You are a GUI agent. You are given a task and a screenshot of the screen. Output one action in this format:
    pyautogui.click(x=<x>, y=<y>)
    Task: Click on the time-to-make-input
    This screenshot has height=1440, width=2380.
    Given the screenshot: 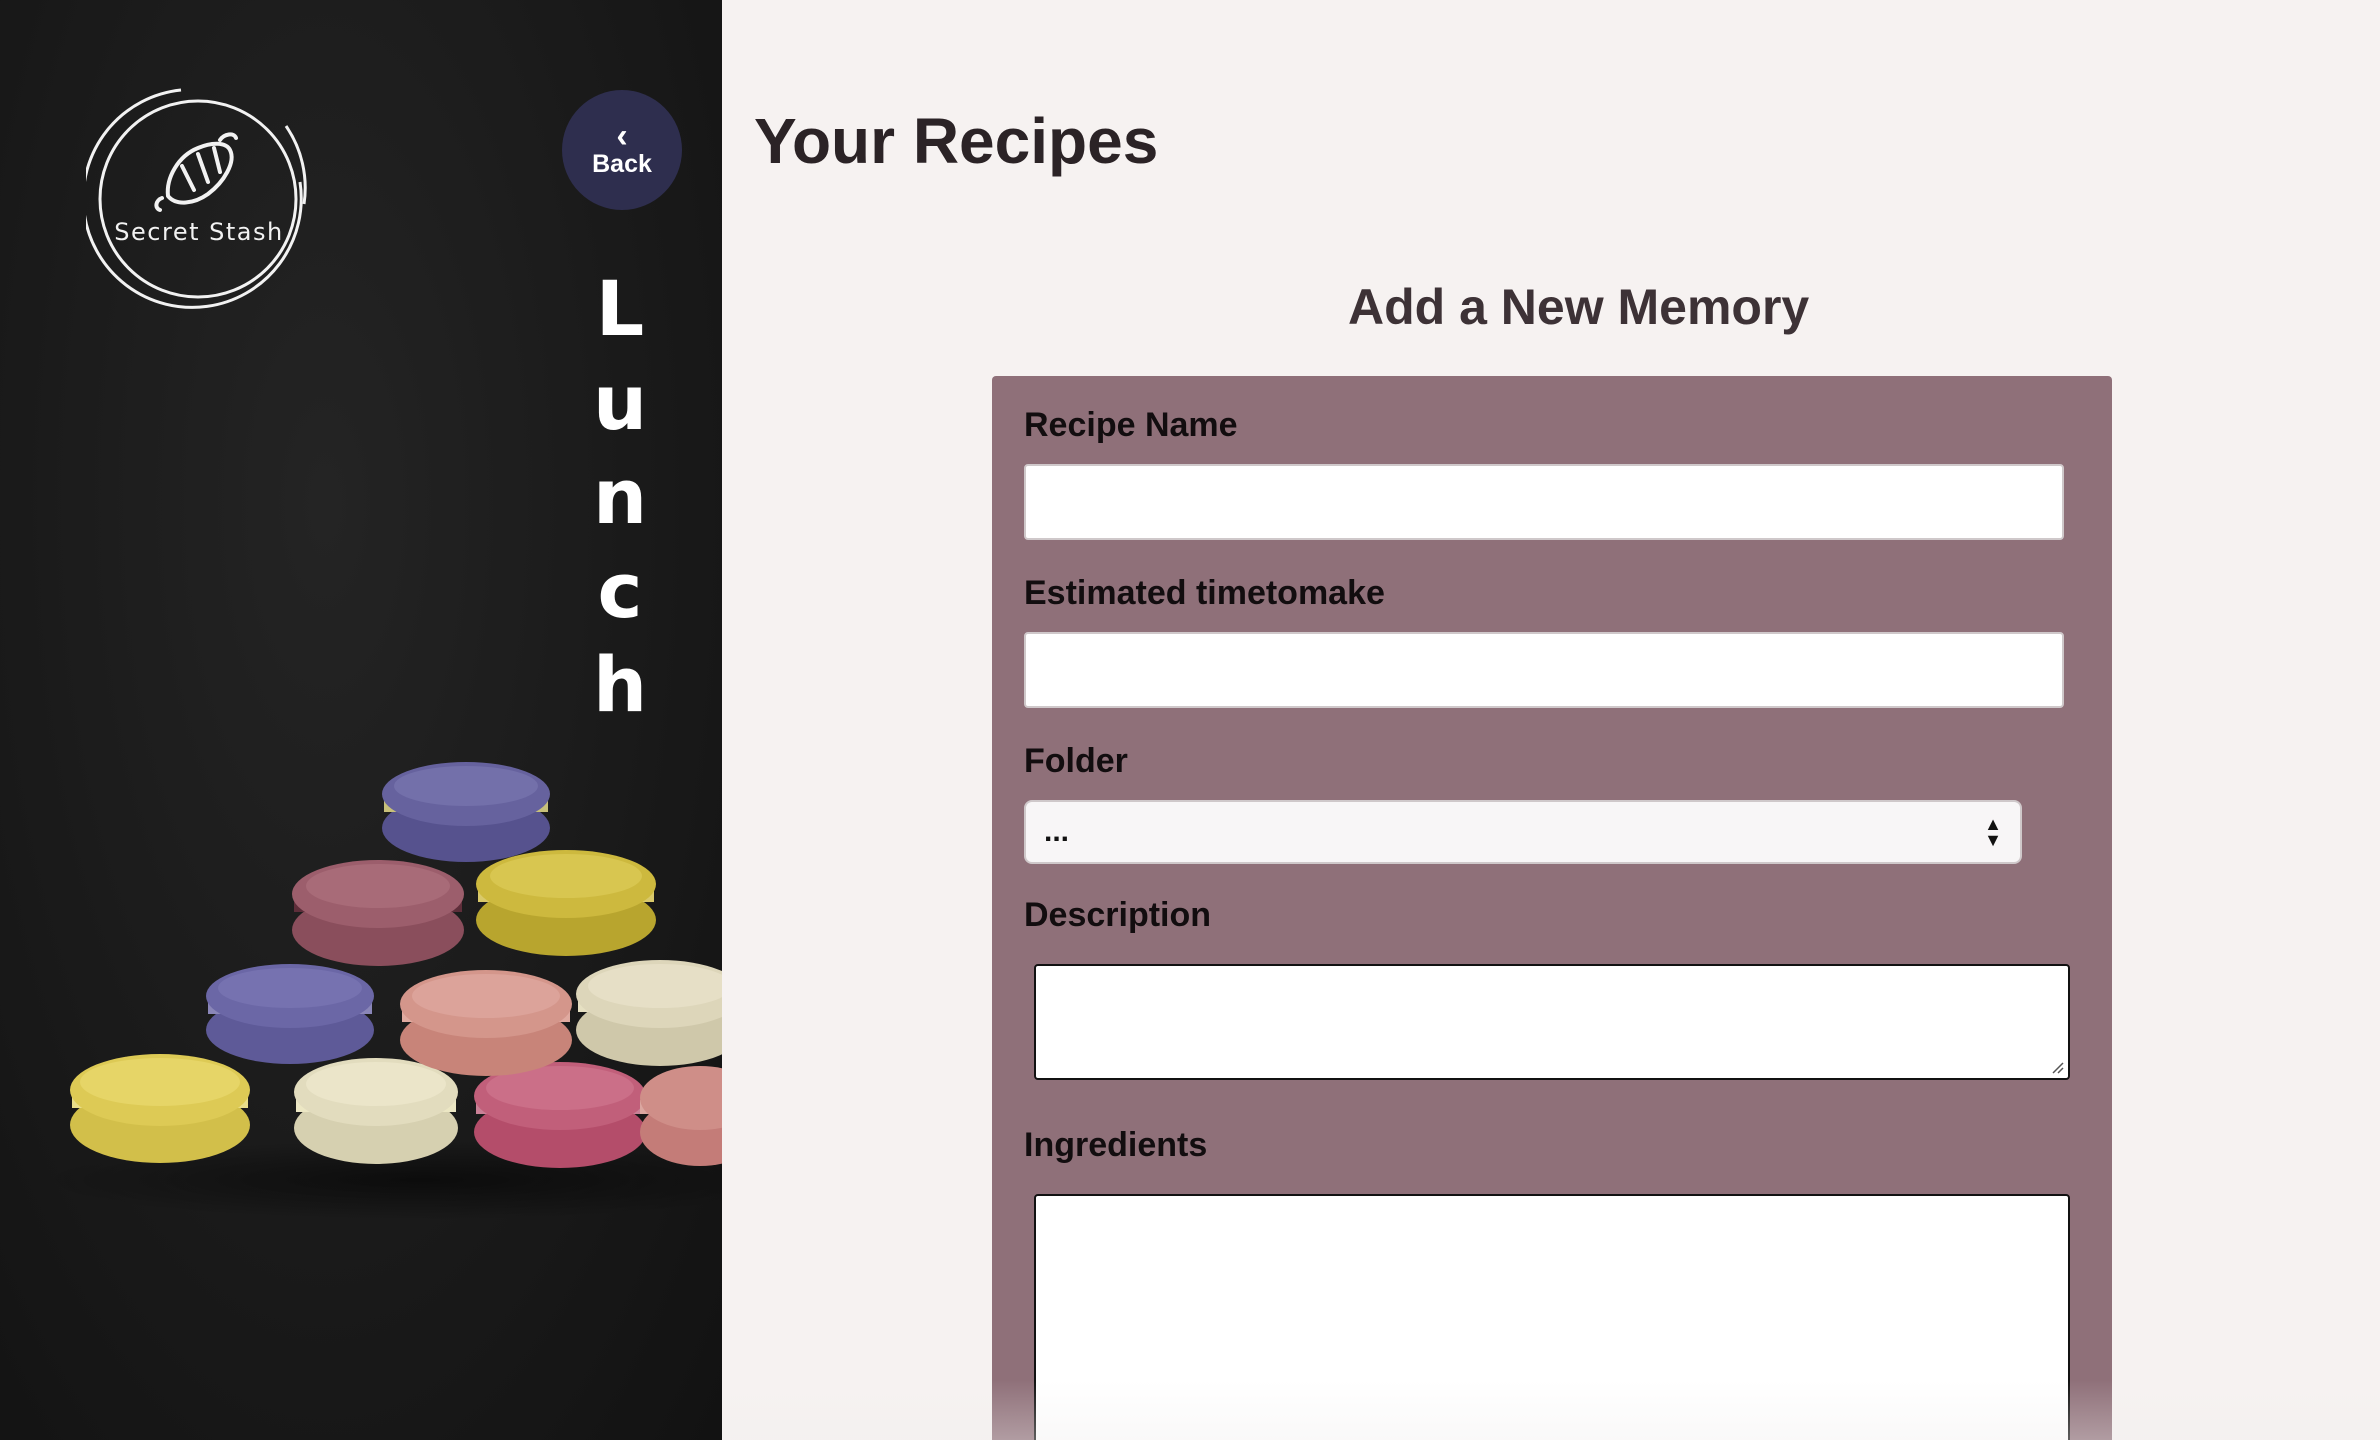 What is the action you would take?
    pyautogui.click(x=1544, y=670)
    